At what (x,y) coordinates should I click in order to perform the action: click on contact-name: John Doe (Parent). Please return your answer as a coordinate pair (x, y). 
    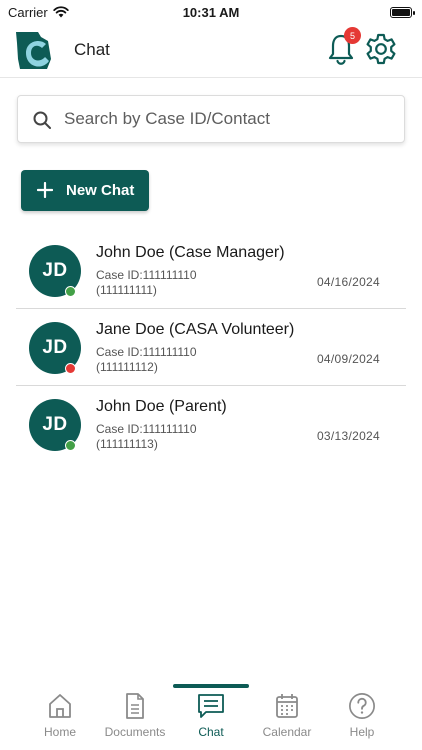
    Looking at the image, I should click on (161, 406).